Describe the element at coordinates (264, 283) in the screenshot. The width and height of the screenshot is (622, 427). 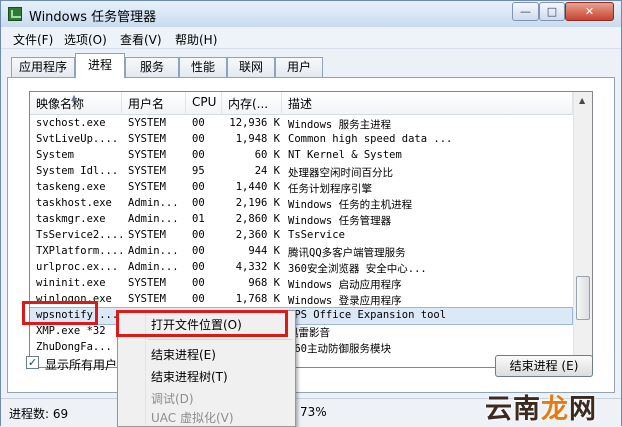
I see `process-memory: 968 K` at that location.